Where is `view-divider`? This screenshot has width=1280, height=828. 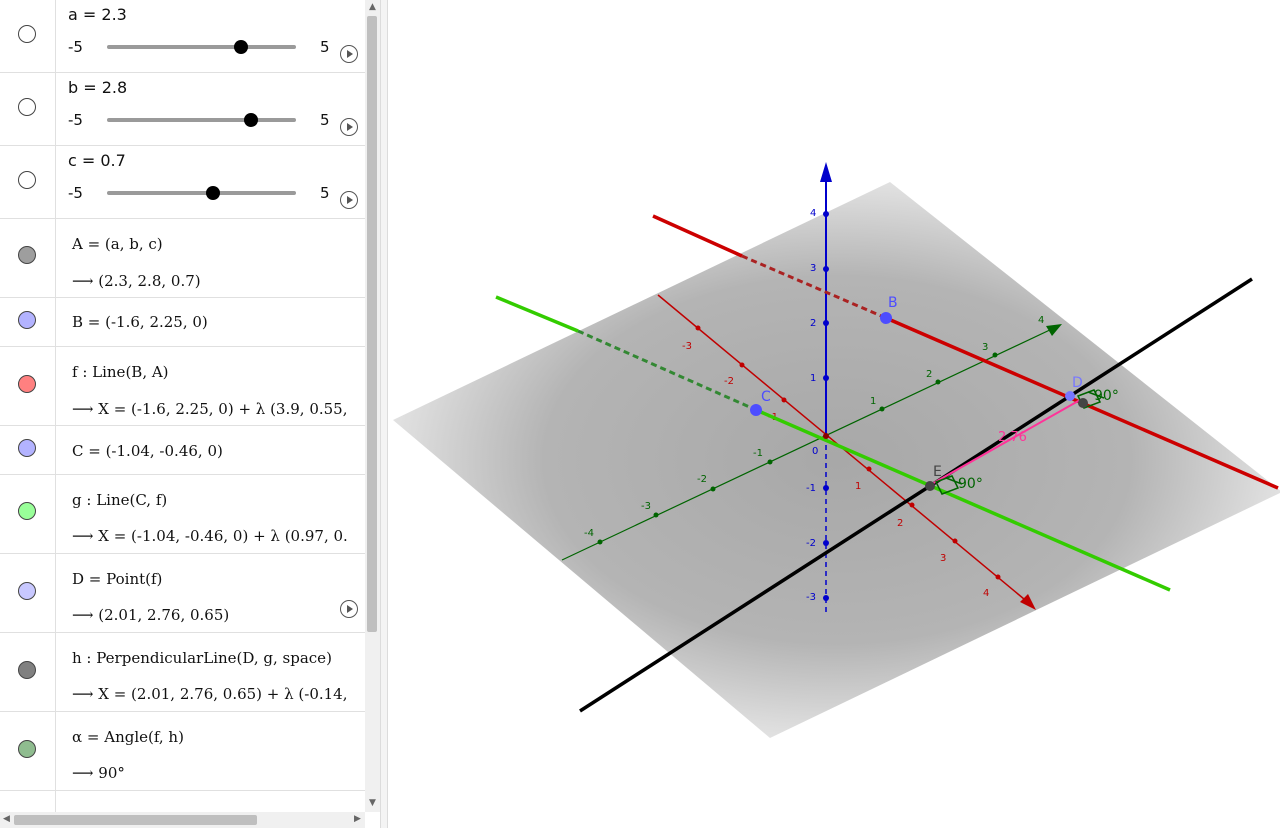 view-divider is located at coordinates (384, 414).